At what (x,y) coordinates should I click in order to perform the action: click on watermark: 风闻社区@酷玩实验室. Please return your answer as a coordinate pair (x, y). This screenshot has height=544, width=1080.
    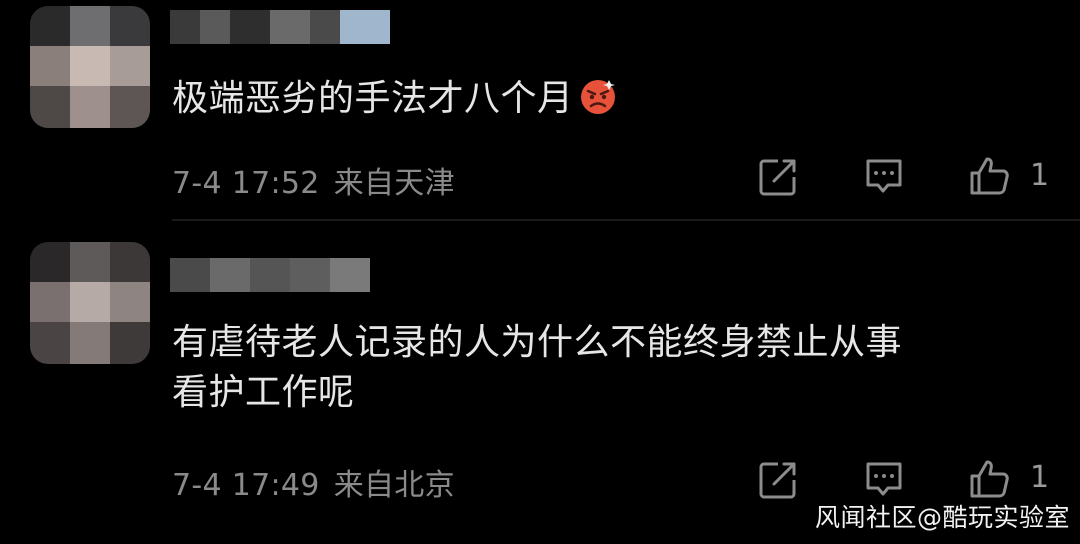
    Looking at the image, I should click on (942, 517).